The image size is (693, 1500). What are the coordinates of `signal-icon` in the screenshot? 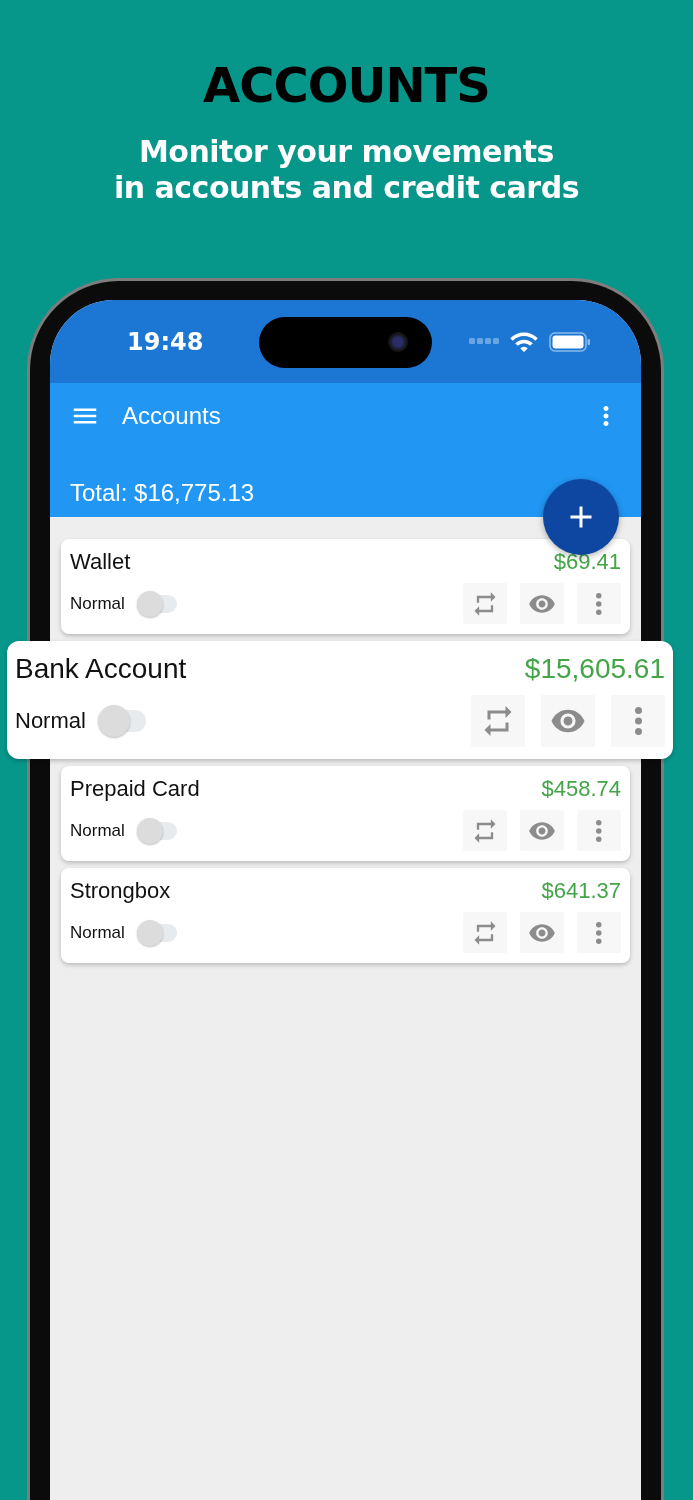 It's located at (484, 341).